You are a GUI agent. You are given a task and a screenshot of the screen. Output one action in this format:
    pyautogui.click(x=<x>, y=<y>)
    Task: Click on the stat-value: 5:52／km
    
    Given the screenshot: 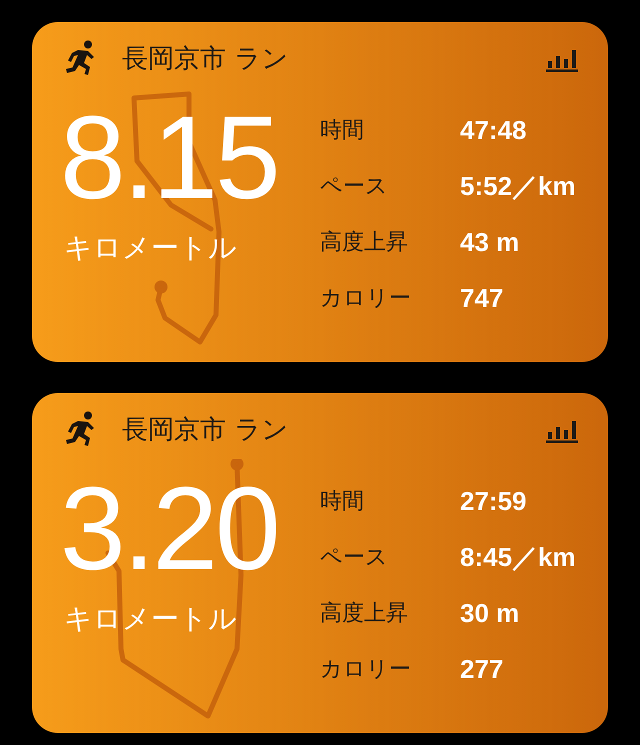 What is the action you would take?
    pyautogui.click(x=518, y=186)
    